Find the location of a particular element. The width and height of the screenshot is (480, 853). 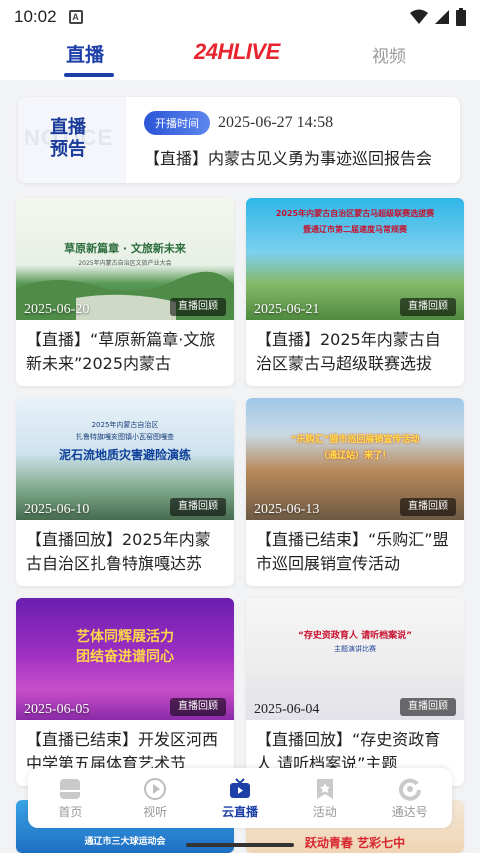

card-thumbnail: “乐购汇”盟市巡回展销宣传活动 （通辽站）来了！ 2025-06-13 直播回顾 is located at coordinates (355, 459).